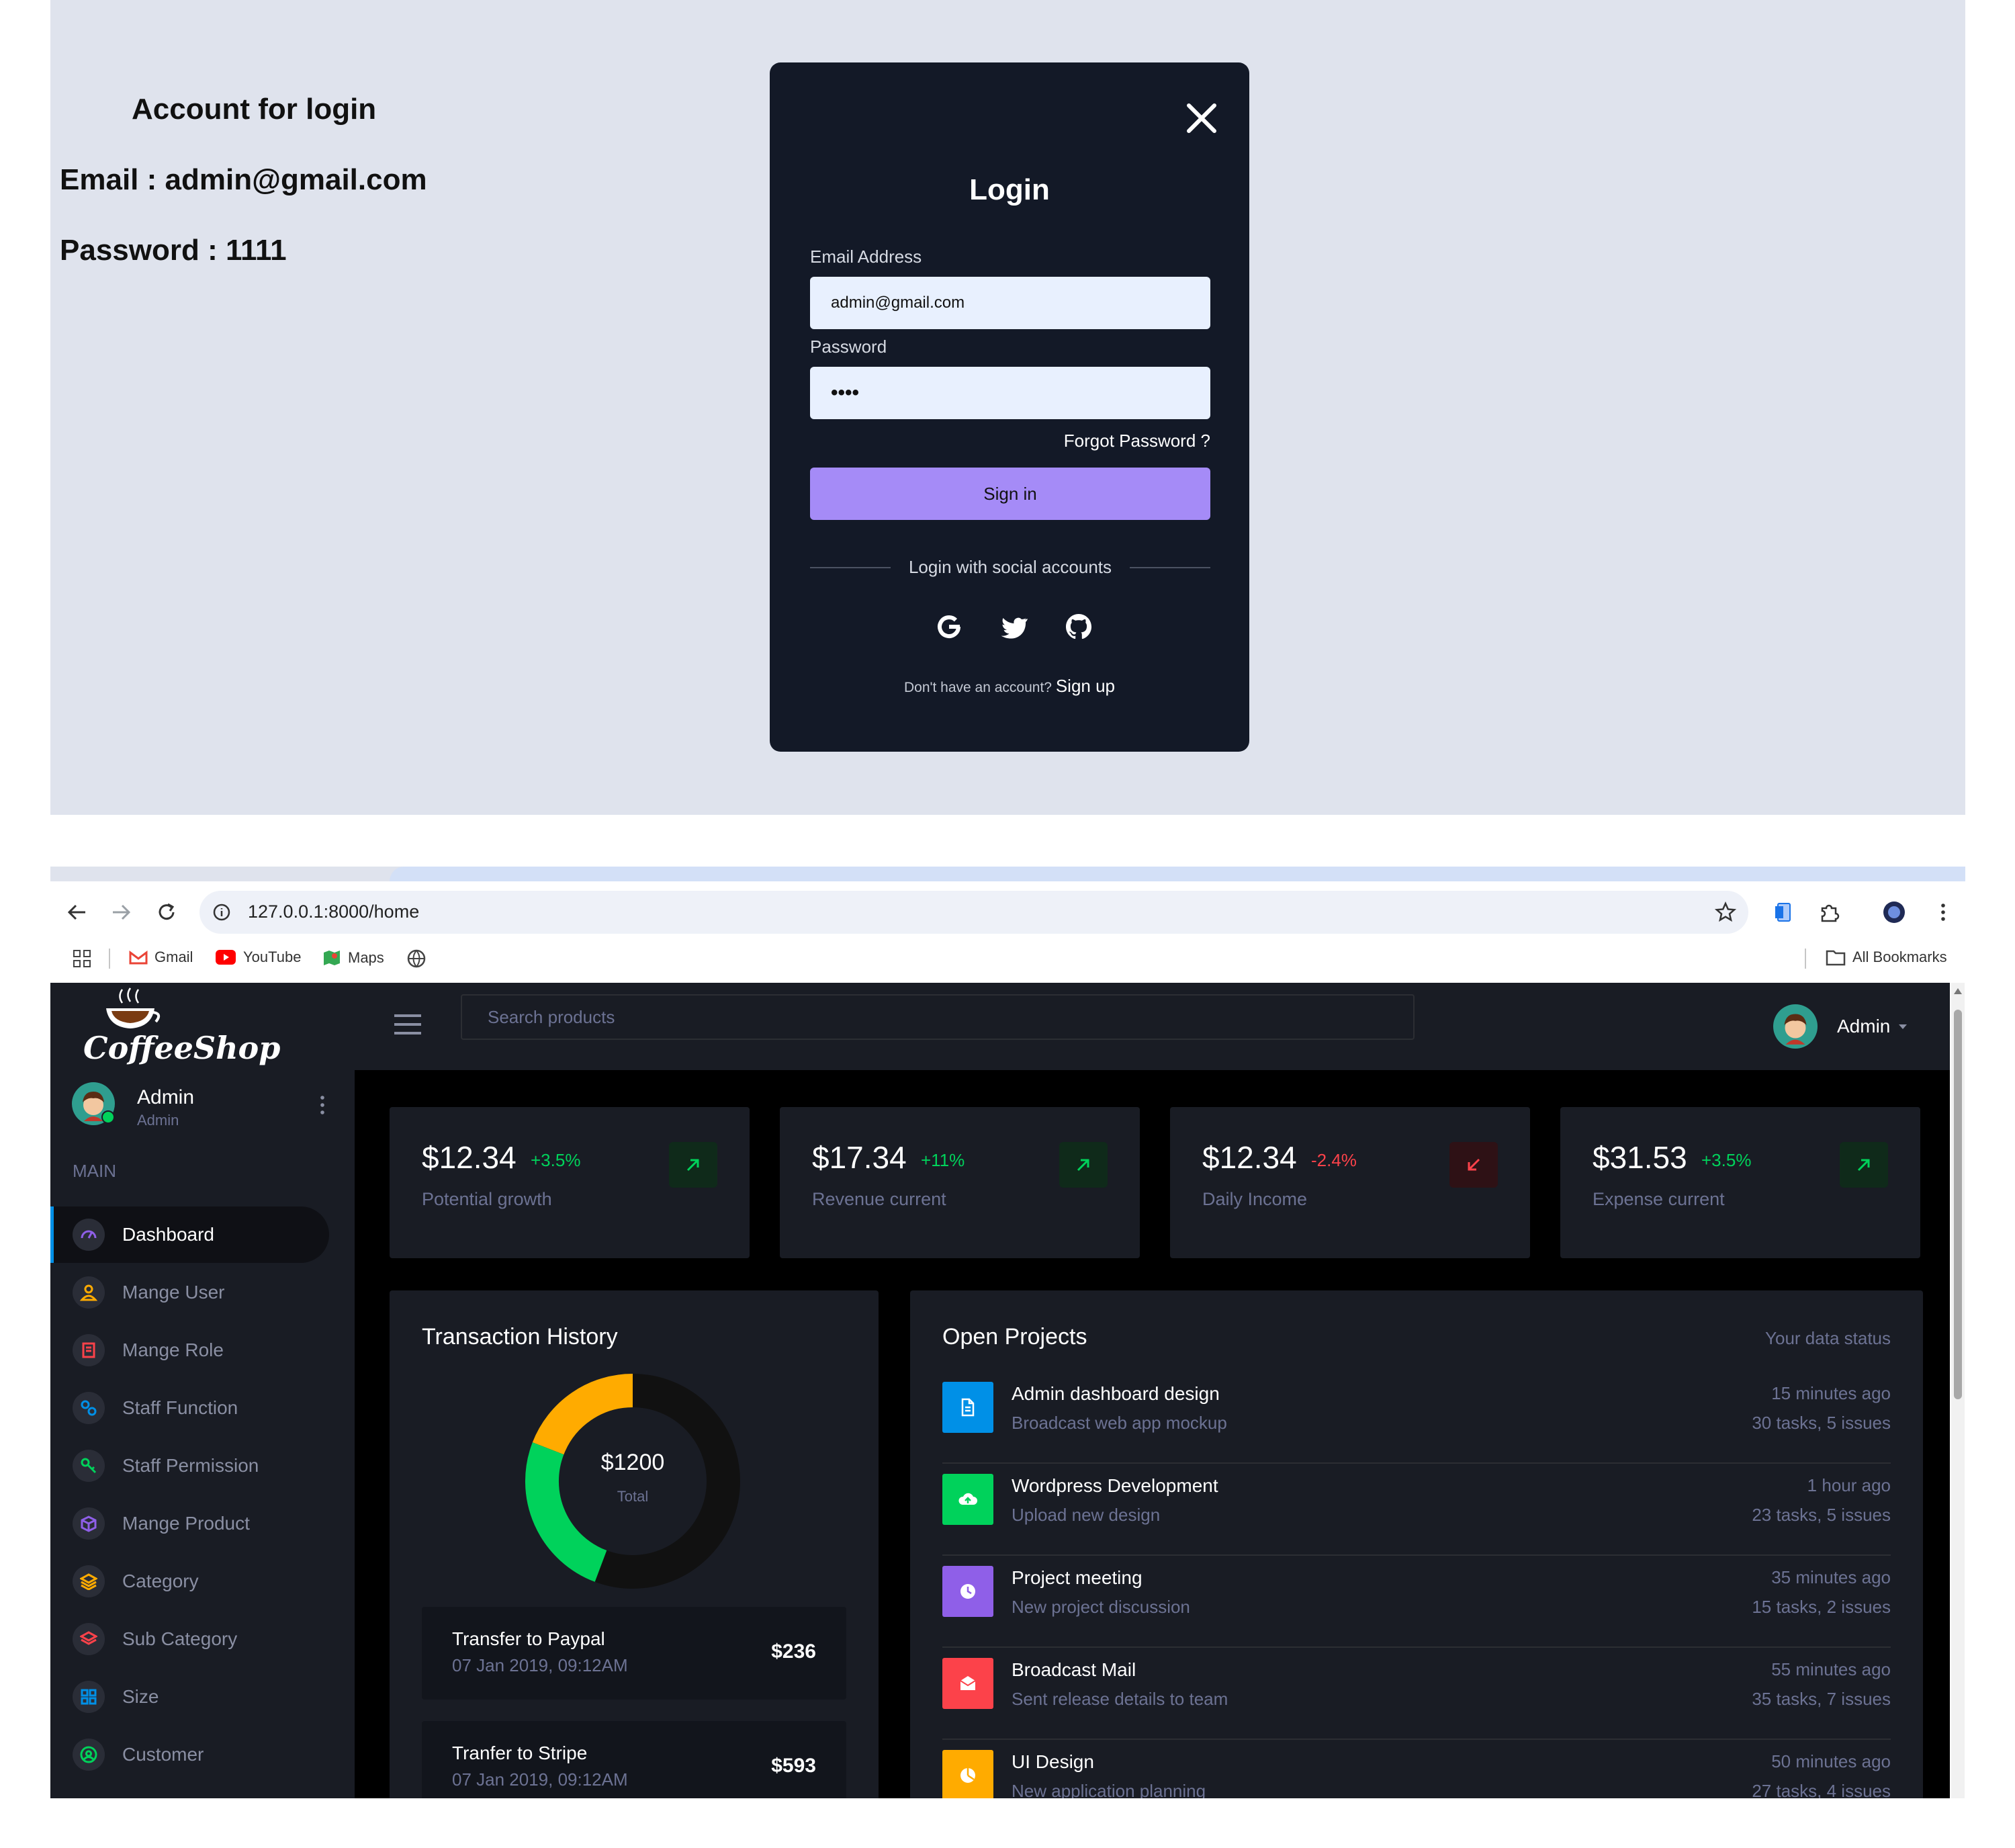  What do you see at coordinates (1010, 393) in the screenshot?
I see `password-field: ••••` at bounding box center [1010, 393].